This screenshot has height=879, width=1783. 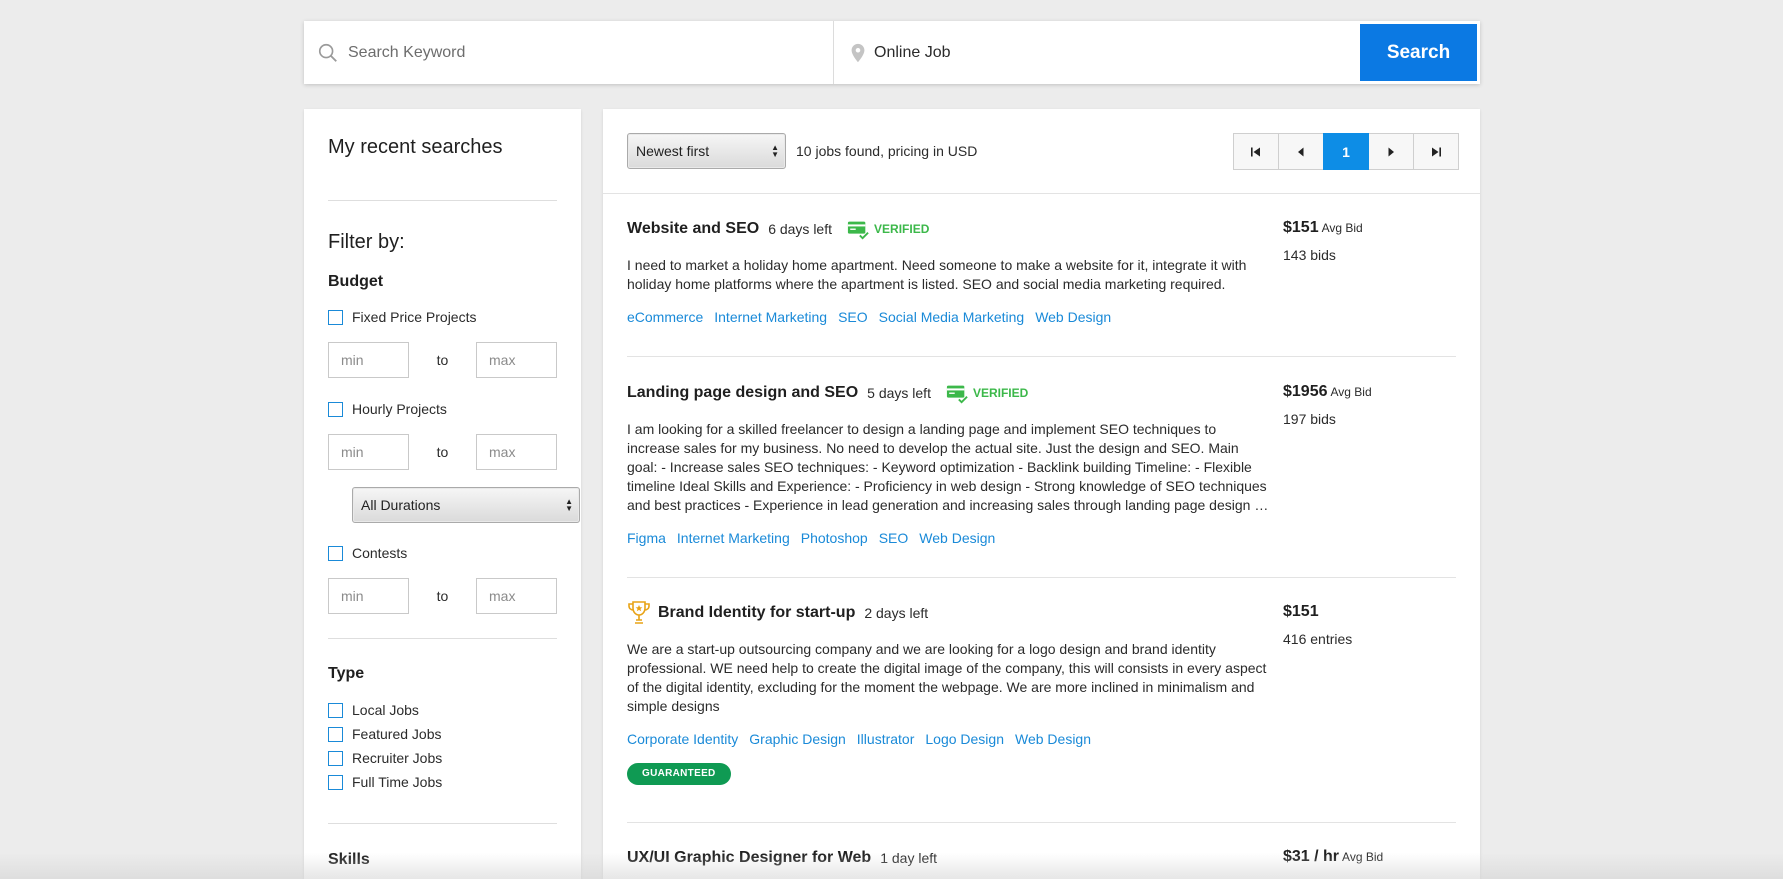 What do you see at coordinates (952, 317) in the screenshot?
I see `job-tag: Social Media Marketing` at bounding box center [952, 317].